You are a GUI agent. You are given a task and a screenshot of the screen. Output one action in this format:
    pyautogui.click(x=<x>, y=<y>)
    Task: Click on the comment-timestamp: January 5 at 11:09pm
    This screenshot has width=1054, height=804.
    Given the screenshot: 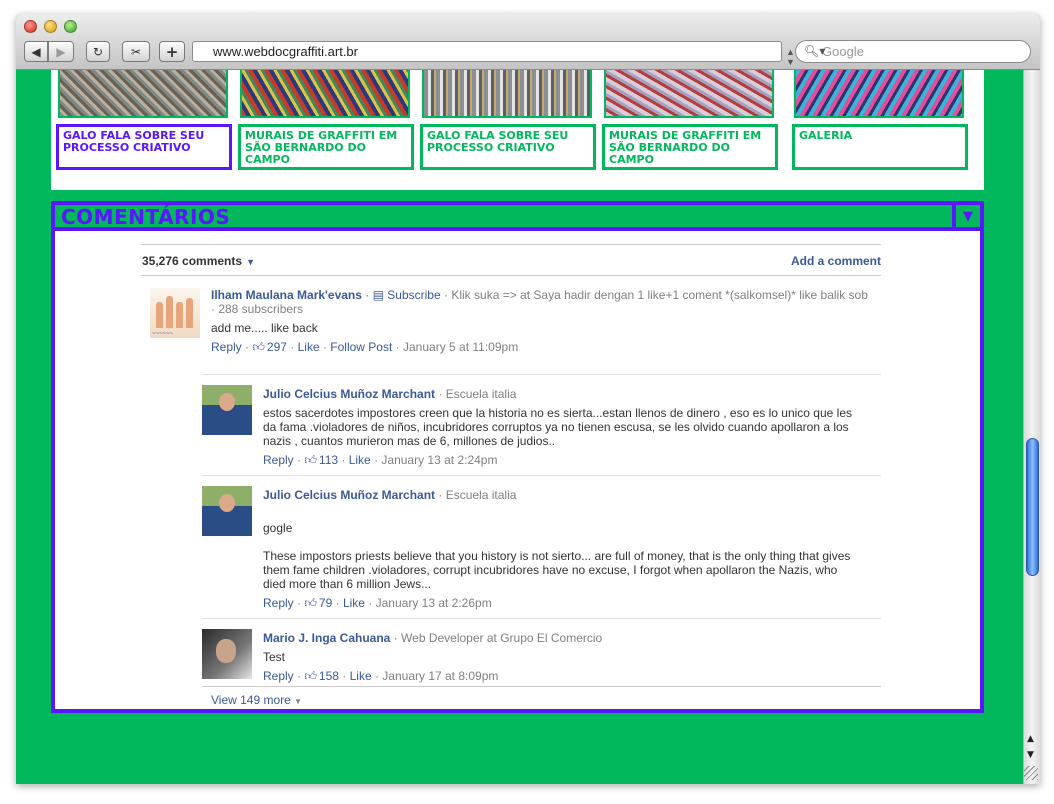 What is the action you would take?
    pyautogui.click(x=461, y=347)
    